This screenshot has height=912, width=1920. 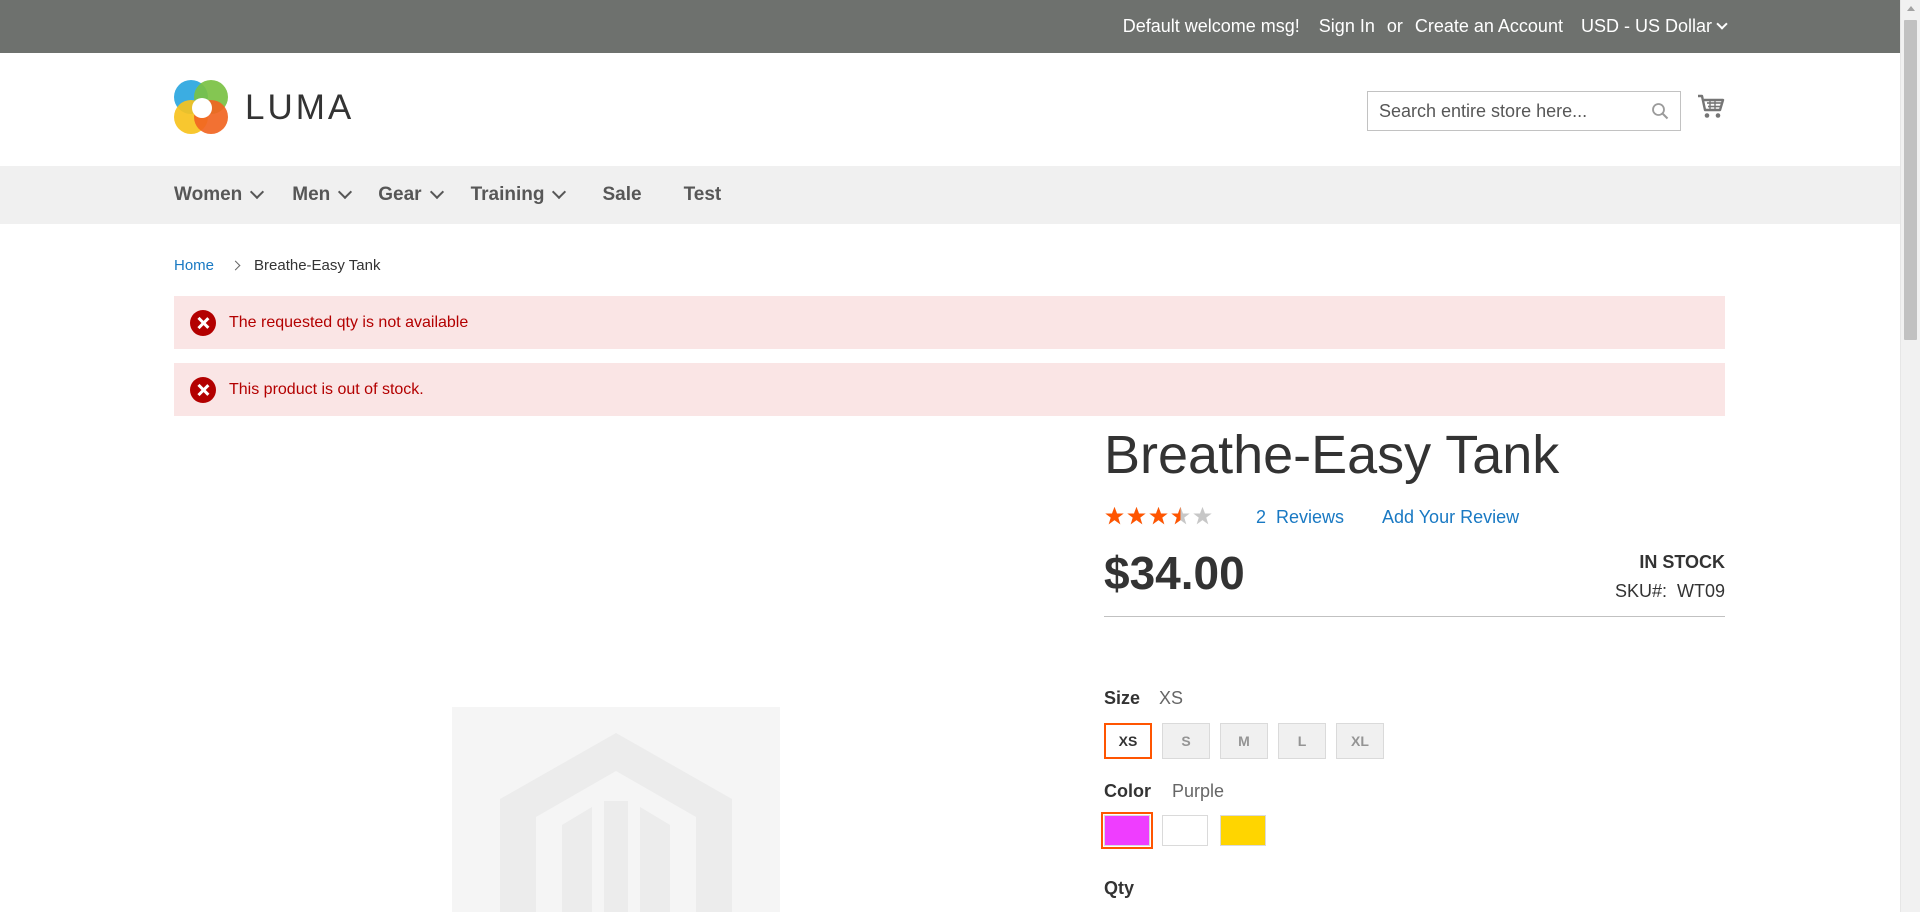 I want to click on search-icon, so click(x=1660, y=111).